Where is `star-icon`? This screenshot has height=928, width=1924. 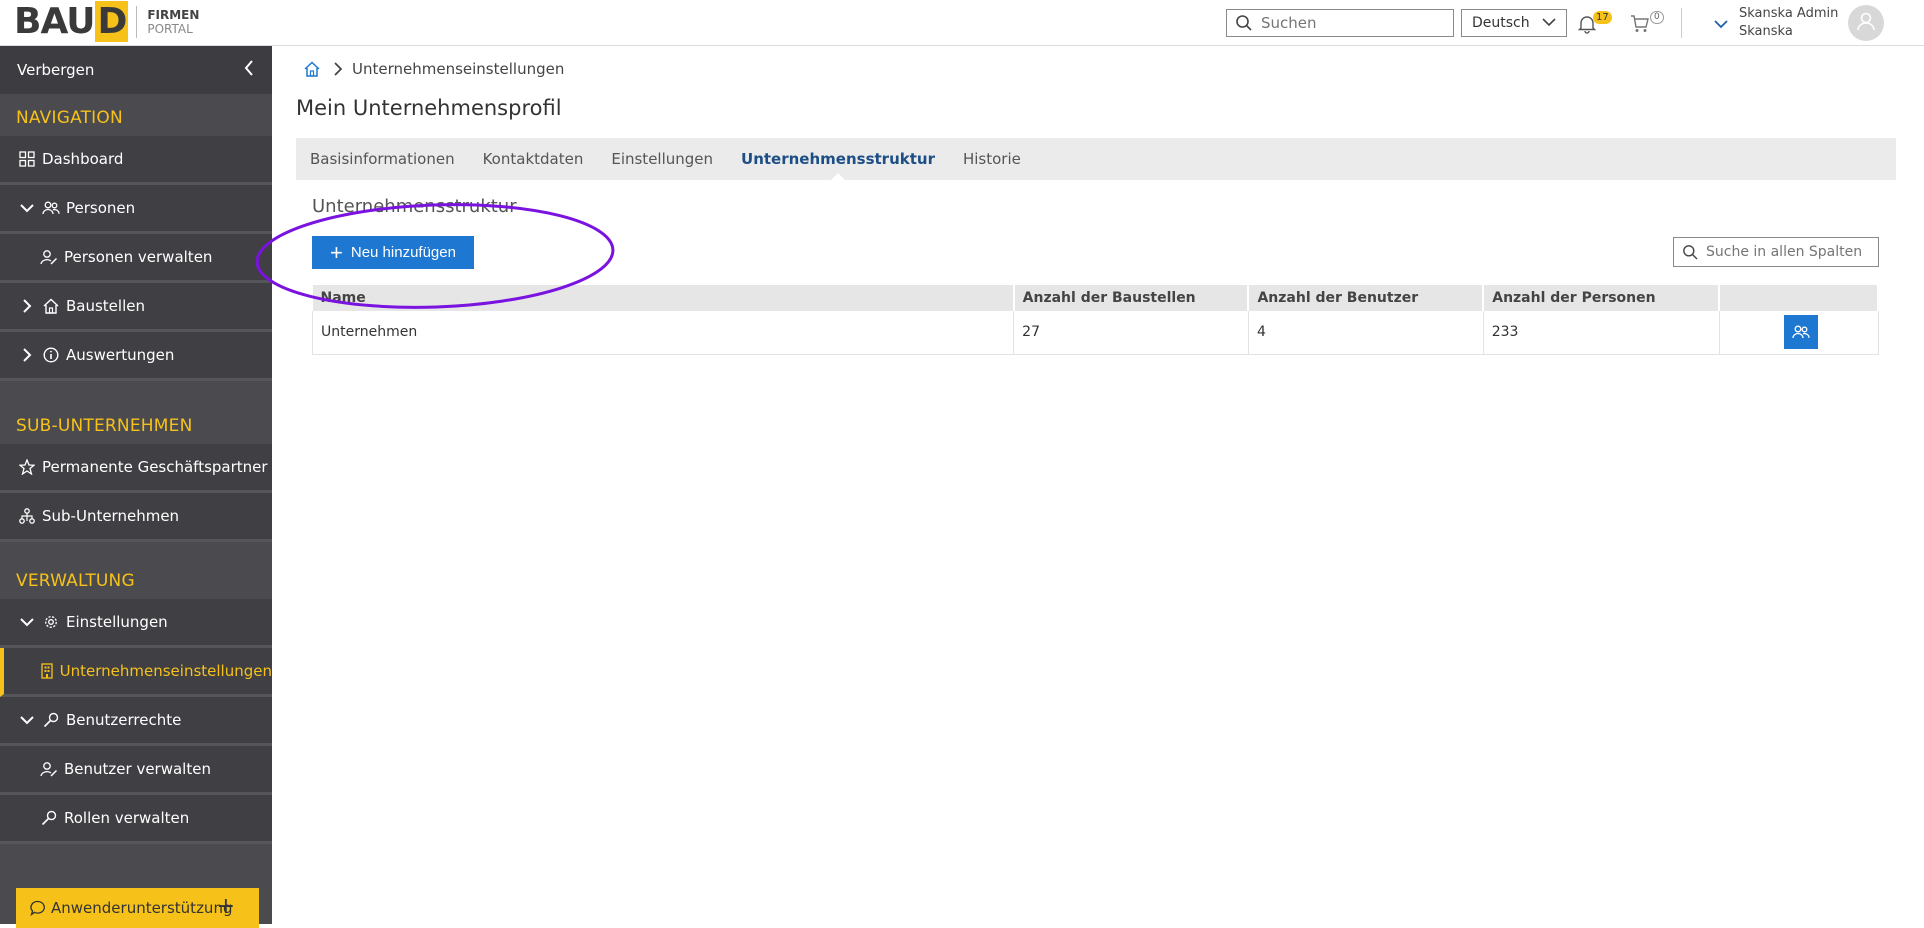 star-icon is located at coordinates (27, 467).